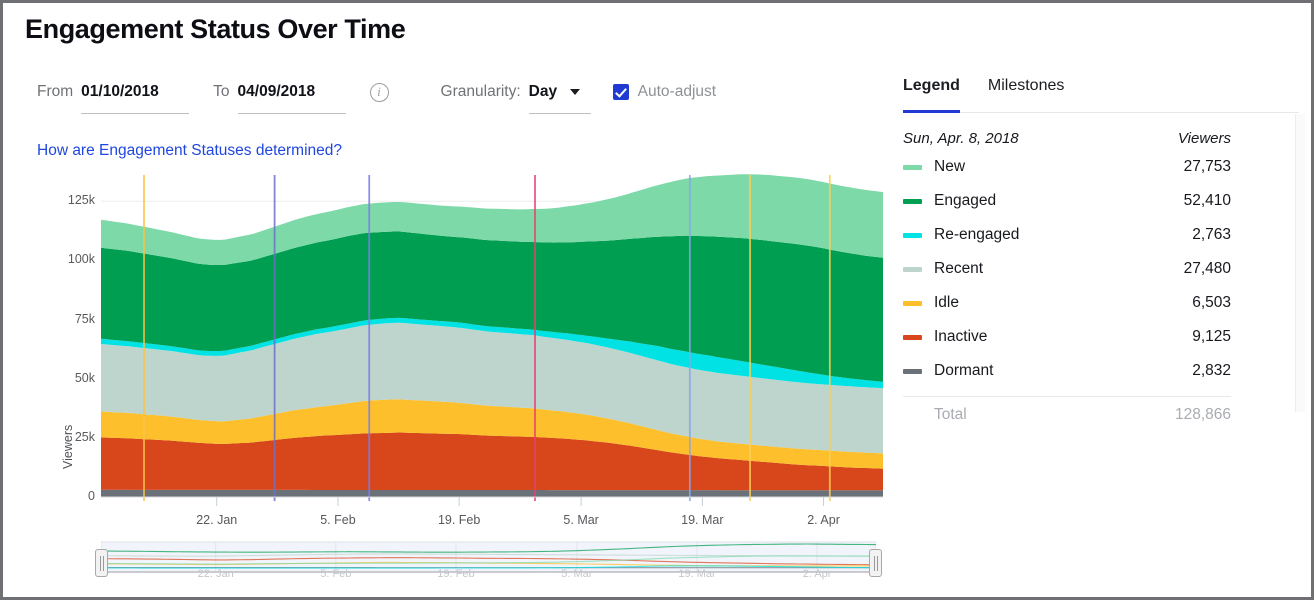  What do you see at coordinates (1067, 371) in the screenshot?
I see `legend-row: Dormant 2,832` at bounding box center [1067, 371].